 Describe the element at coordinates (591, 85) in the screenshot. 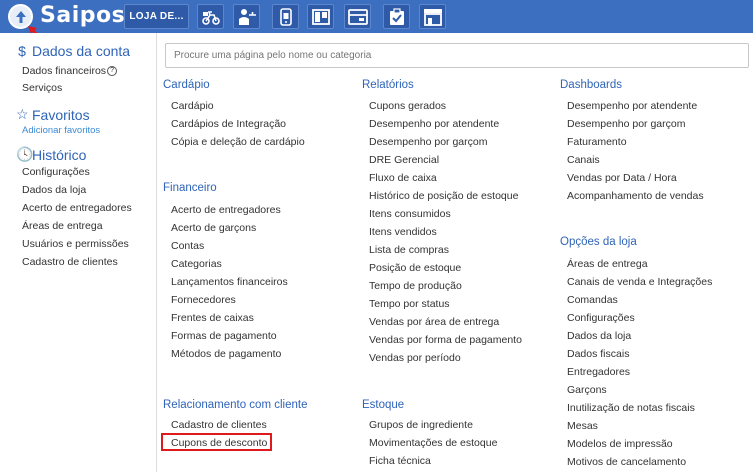

I see `category-title-dashboards: Dashboards` at that location.